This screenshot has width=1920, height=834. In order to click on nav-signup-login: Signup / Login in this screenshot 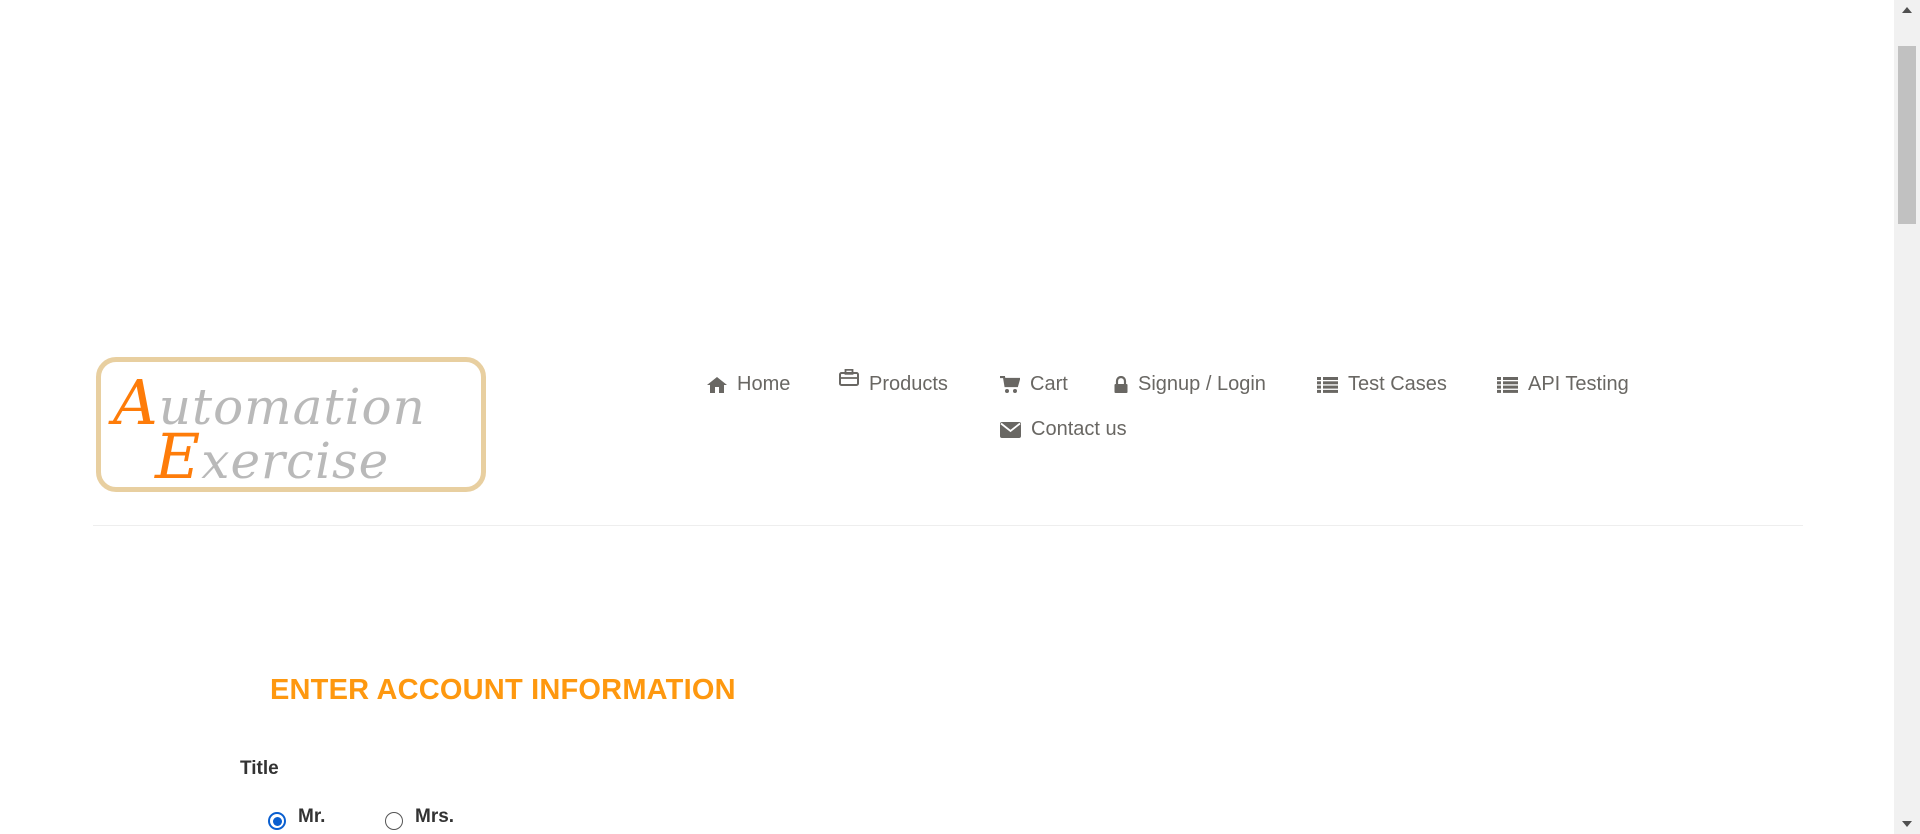, I will do `click(1190, 384)`.